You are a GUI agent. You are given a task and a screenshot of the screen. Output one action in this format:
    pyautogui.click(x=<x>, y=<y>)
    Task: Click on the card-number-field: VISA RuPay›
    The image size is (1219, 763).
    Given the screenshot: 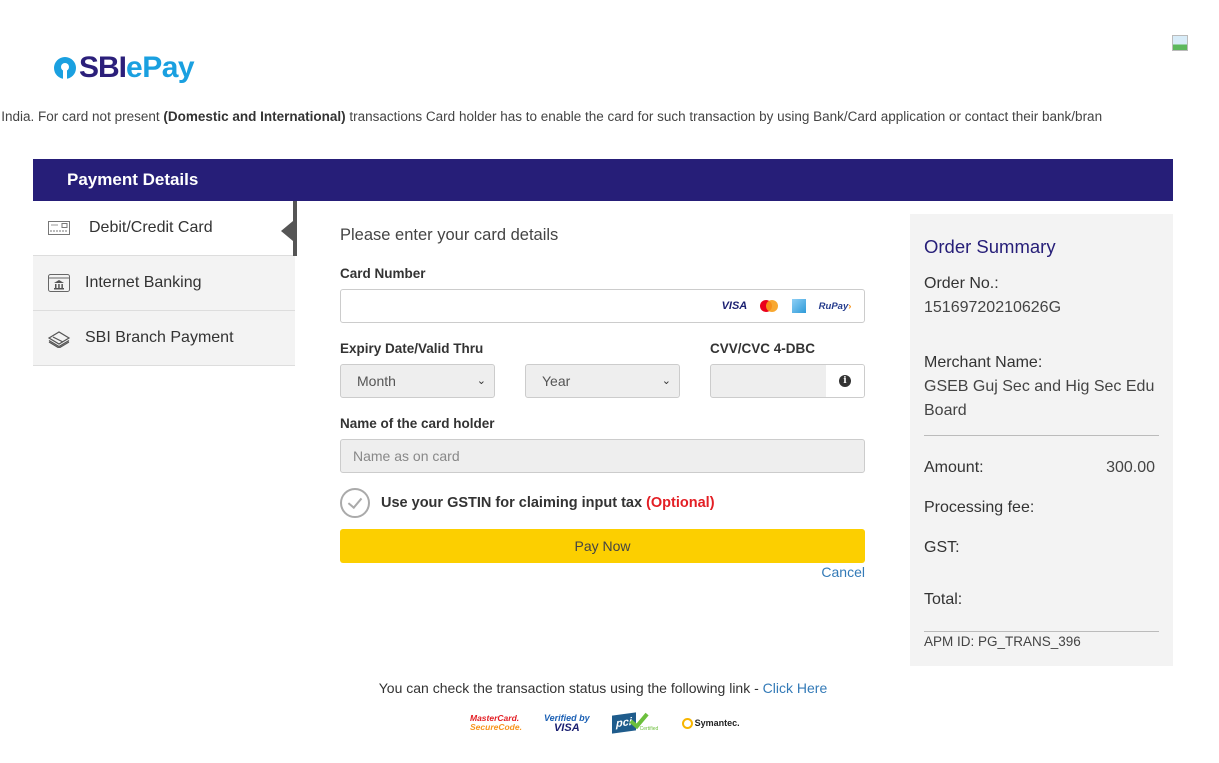 What is the action you would take?
    pyautogui.click(x=602, y=306)
    